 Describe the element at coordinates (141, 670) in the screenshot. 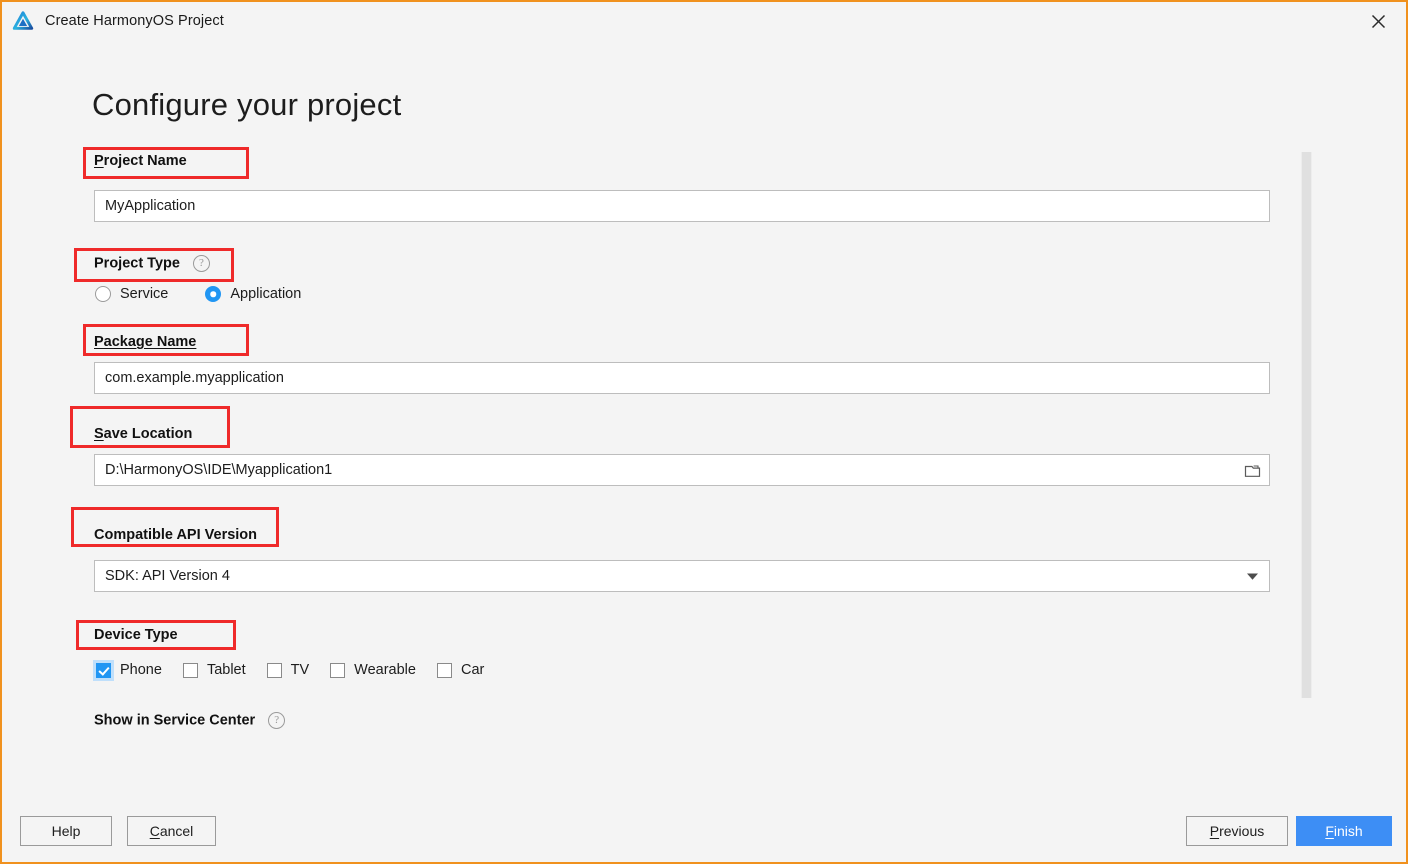

I see `checkbox-phone-label: Phone` at that location.